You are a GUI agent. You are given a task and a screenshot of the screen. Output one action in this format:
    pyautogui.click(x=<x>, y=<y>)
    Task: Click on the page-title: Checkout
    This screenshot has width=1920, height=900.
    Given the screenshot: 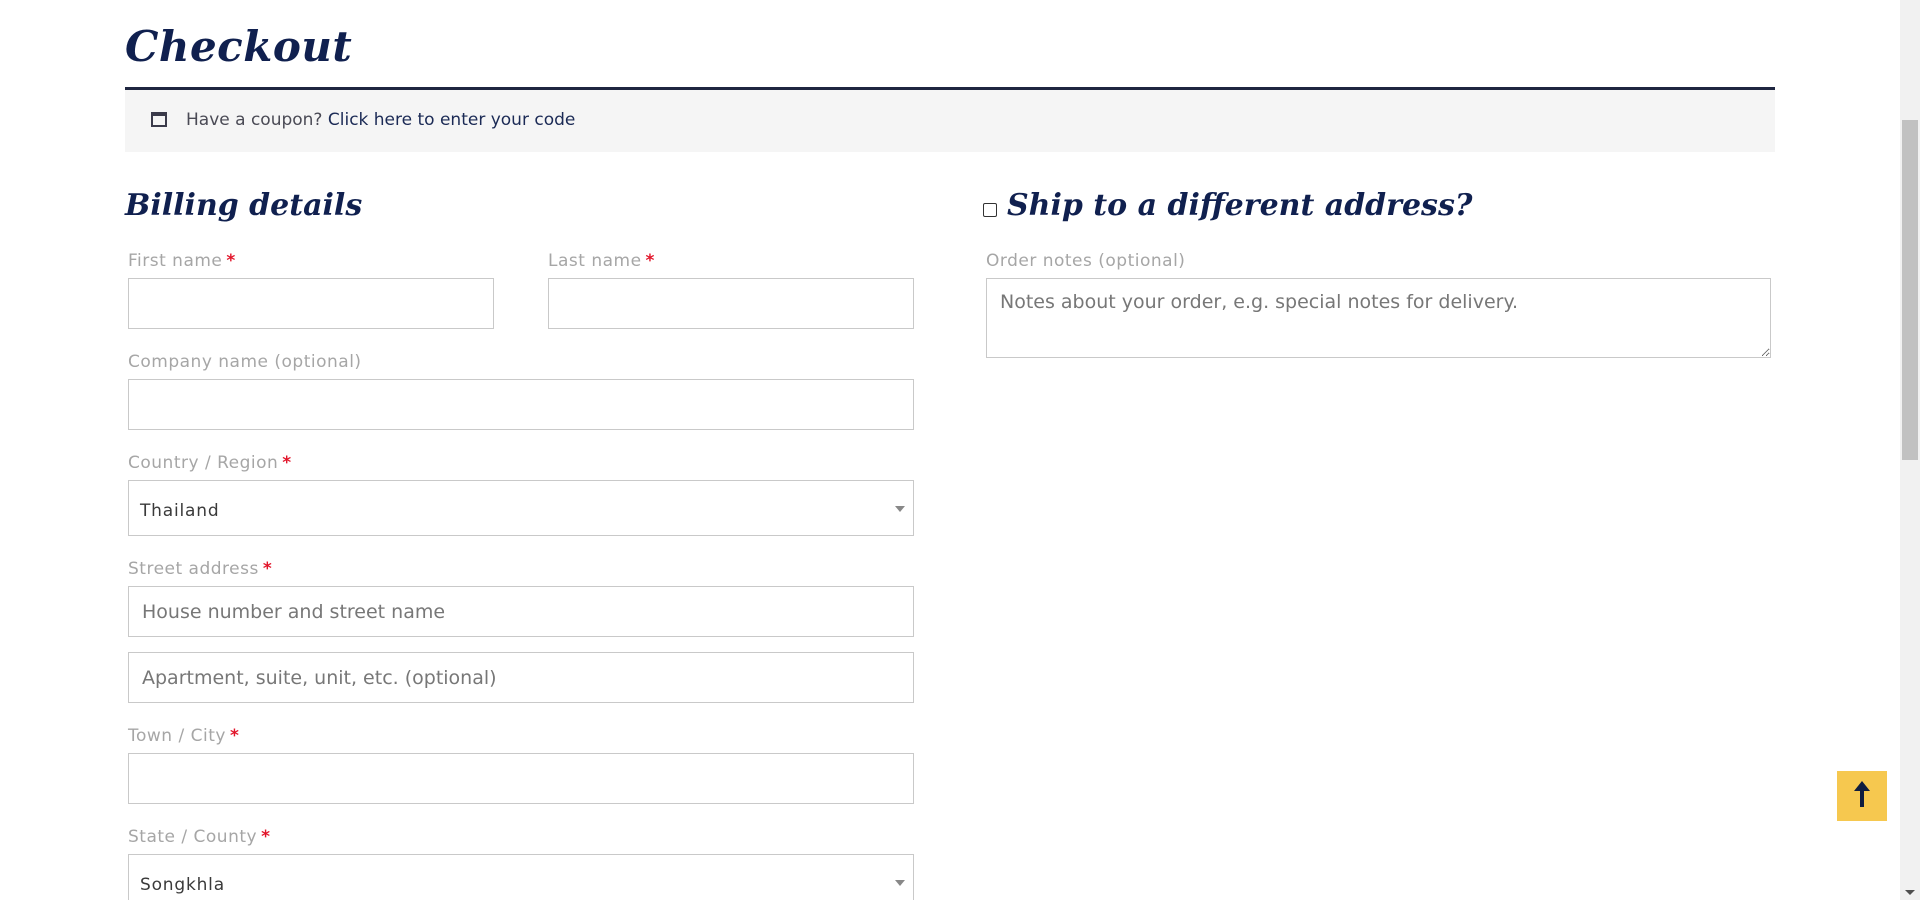 What is the action you would take?
    pyautogui.click(x=239, y=46)
    